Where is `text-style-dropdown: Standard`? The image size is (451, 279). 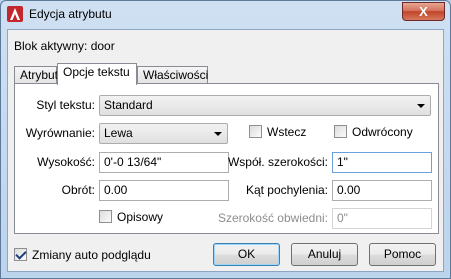 text-style-dropdown: Standard is located at coordinates (265, 105).